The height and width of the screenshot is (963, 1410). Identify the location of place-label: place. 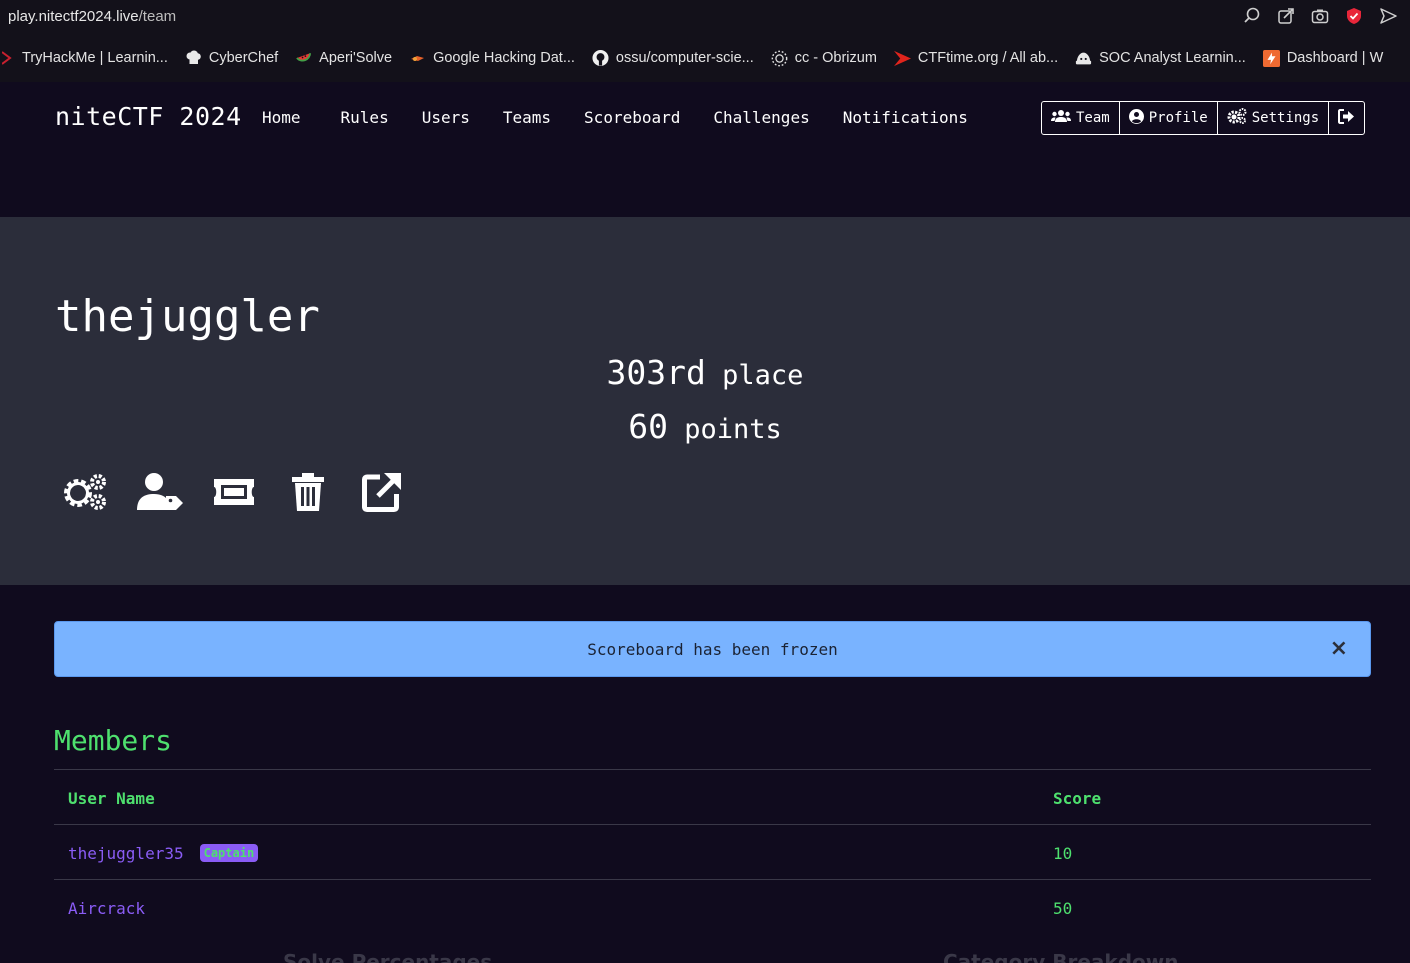
(763, 375).